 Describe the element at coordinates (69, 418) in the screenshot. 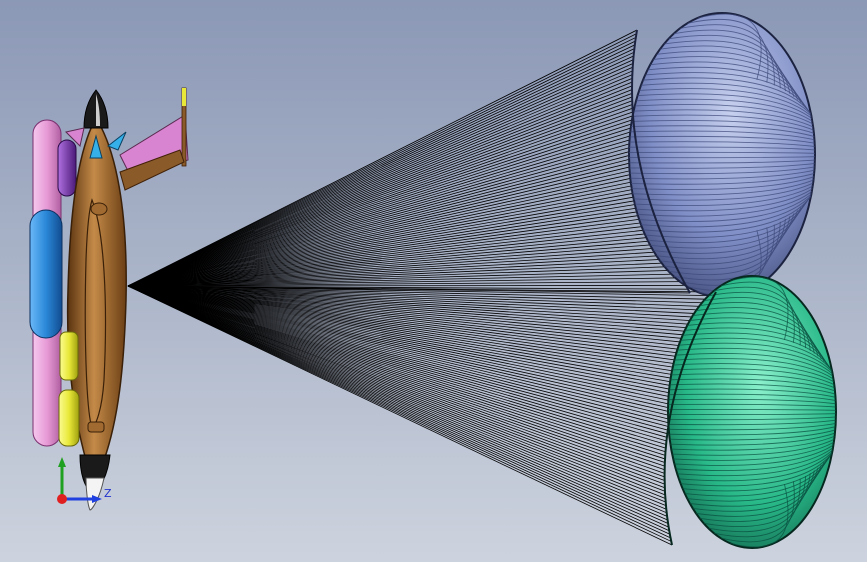

I see `yellow-tank-lower` at that location.